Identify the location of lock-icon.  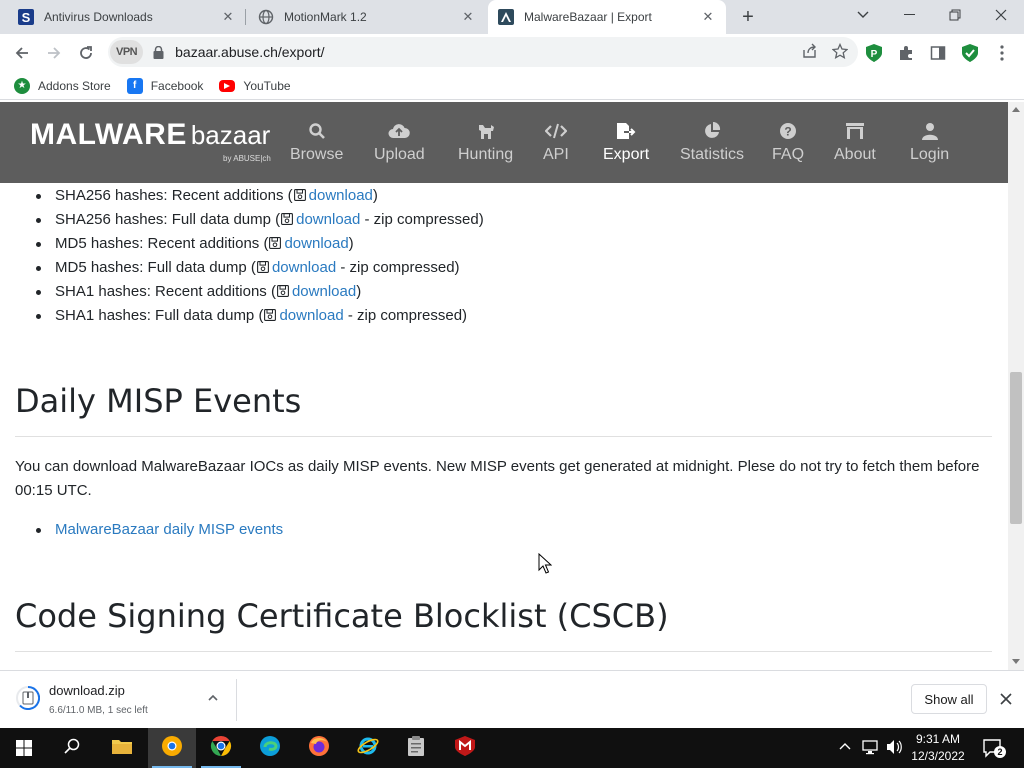
(159, 52).